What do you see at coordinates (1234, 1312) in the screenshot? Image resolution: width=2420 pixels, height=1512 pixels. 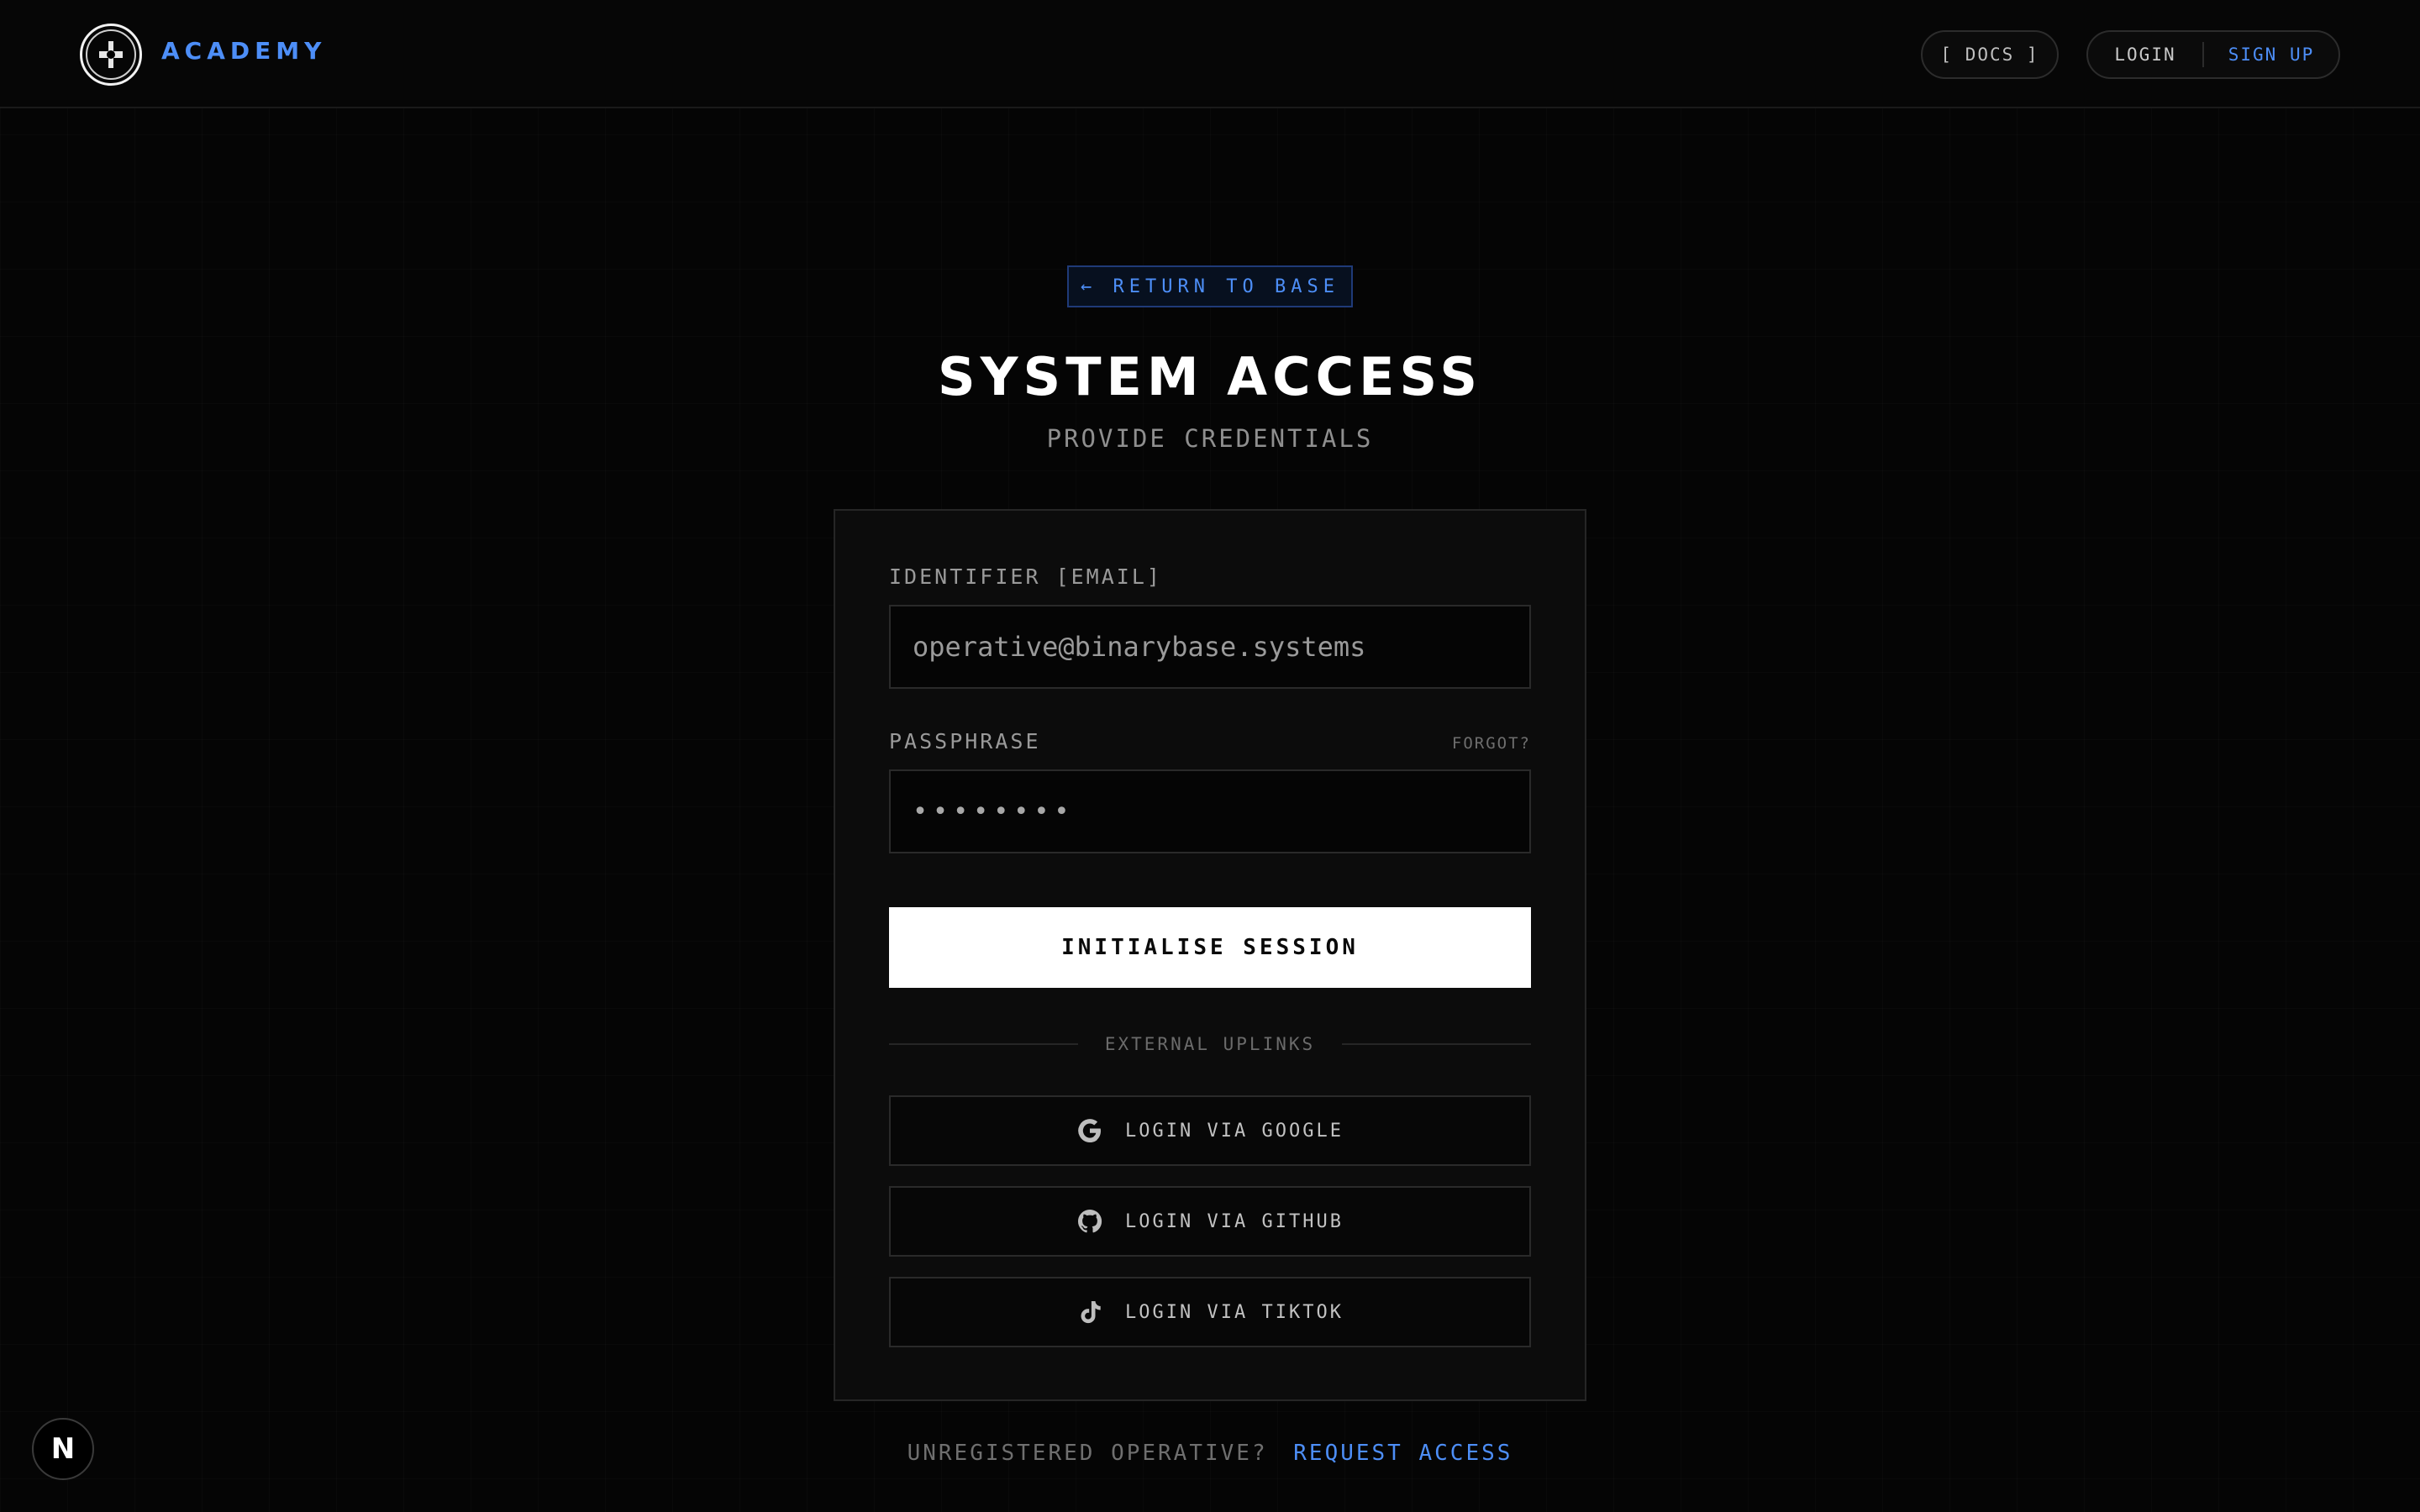 I see `login-tiktok-label: LOGIN VIA TIKTOK` at bounding box center [1234, 1312].